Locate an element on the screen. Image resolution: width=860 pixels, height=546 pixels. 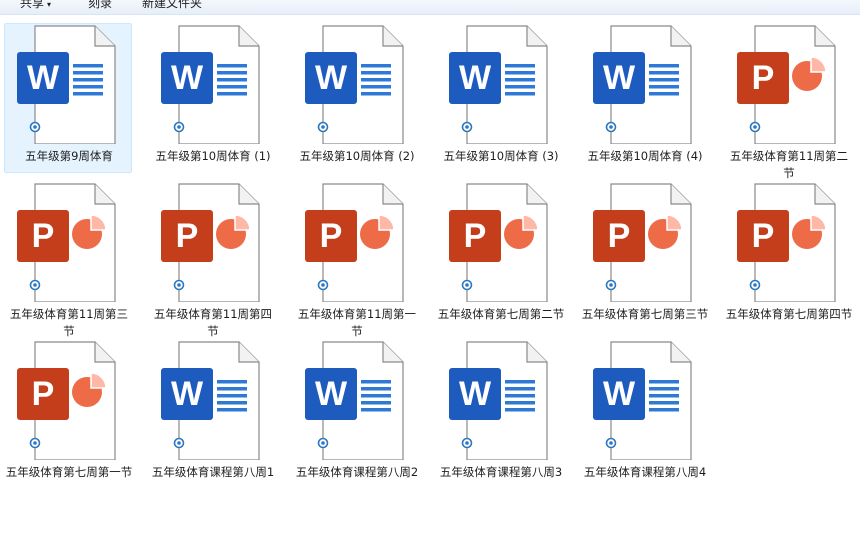
burn-button: 刻录 is located at coordinates (100, 6).